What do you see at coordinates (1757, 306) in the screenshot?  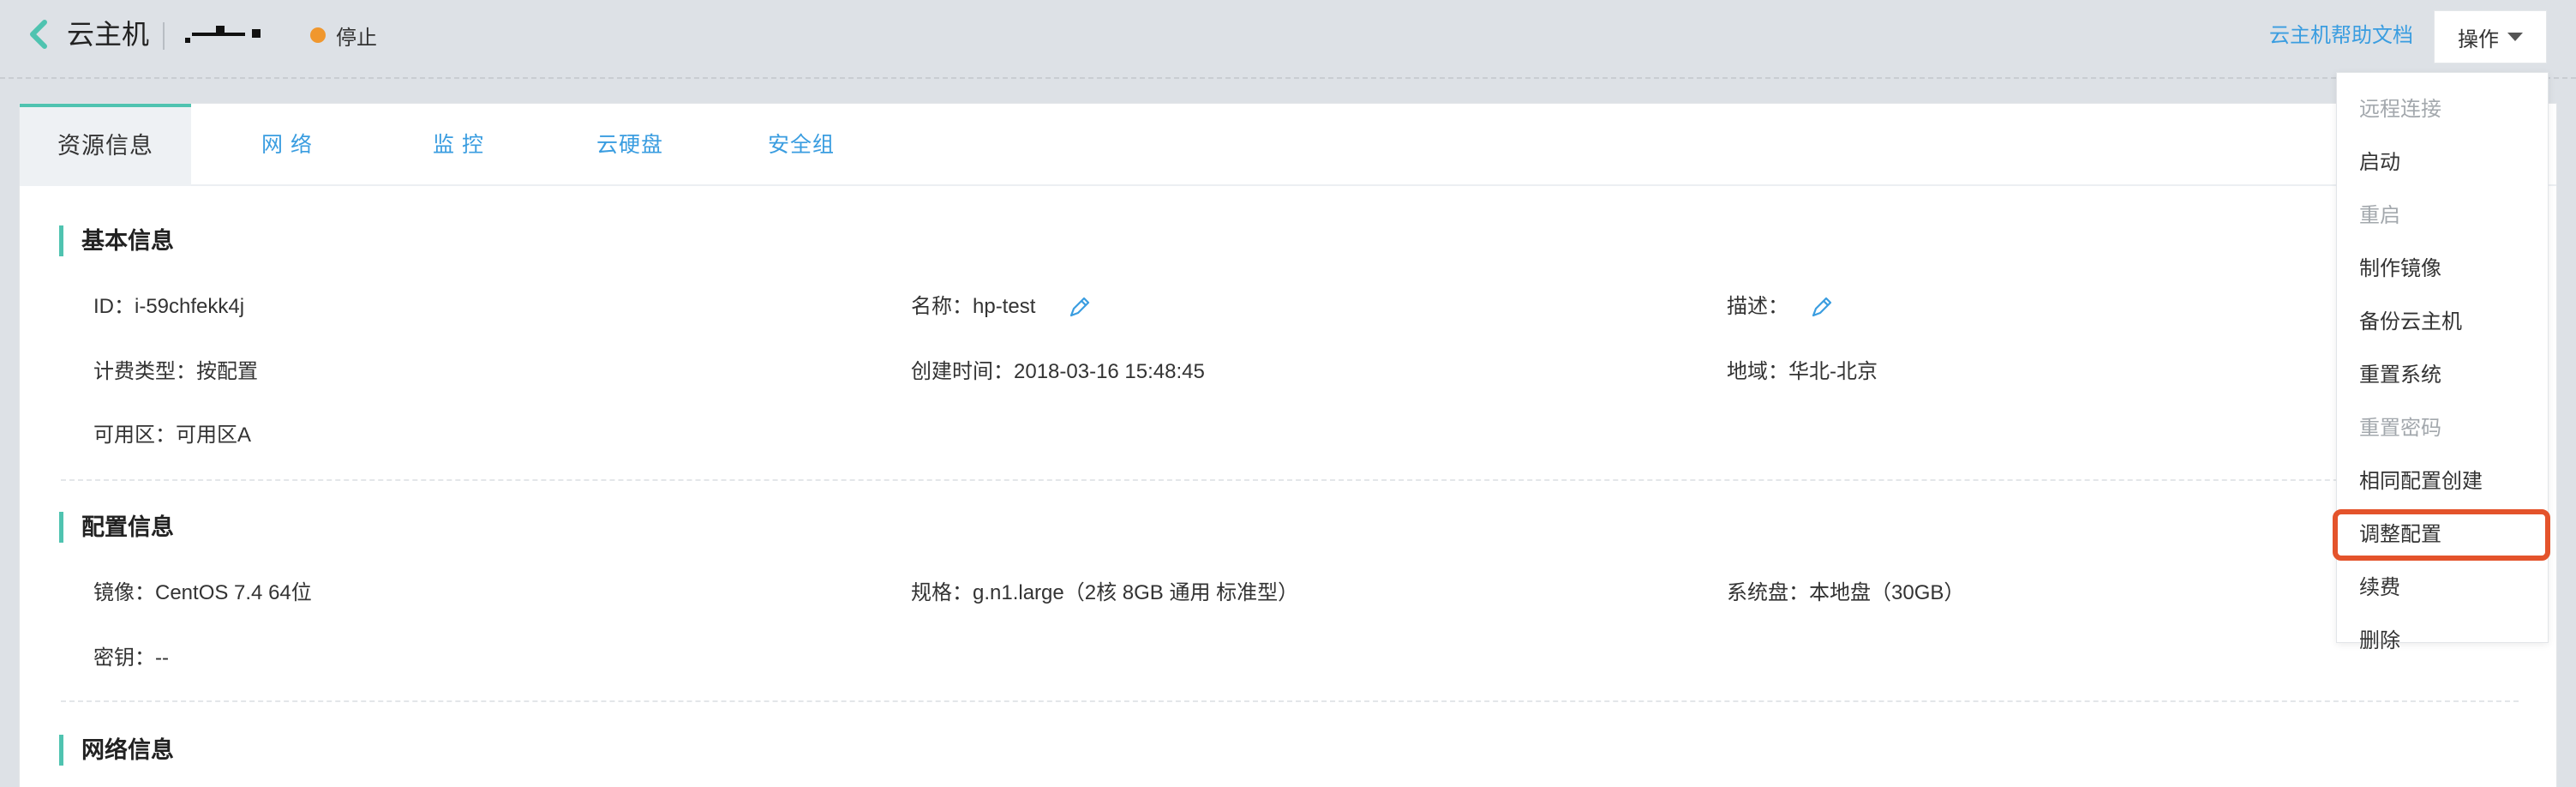 I see `field-description: 描述：` at bounding box center [1757, 306].